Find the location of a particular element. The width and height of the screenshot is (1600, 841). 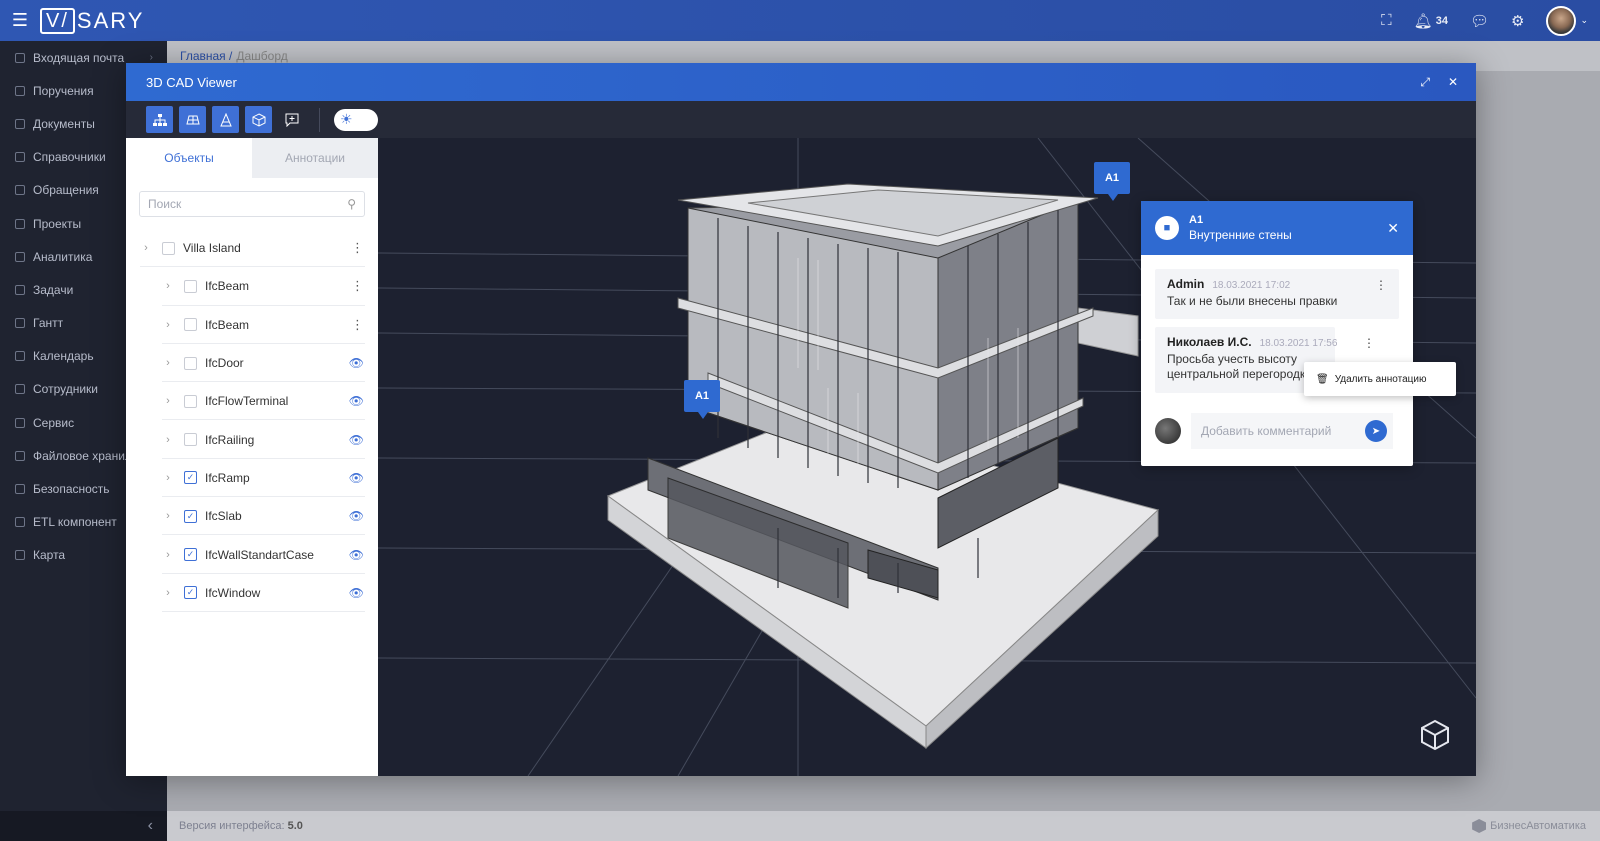

tree-node: › ✓ IfcWallStandartCase 👁︎ is located at coordinates (252, 554).